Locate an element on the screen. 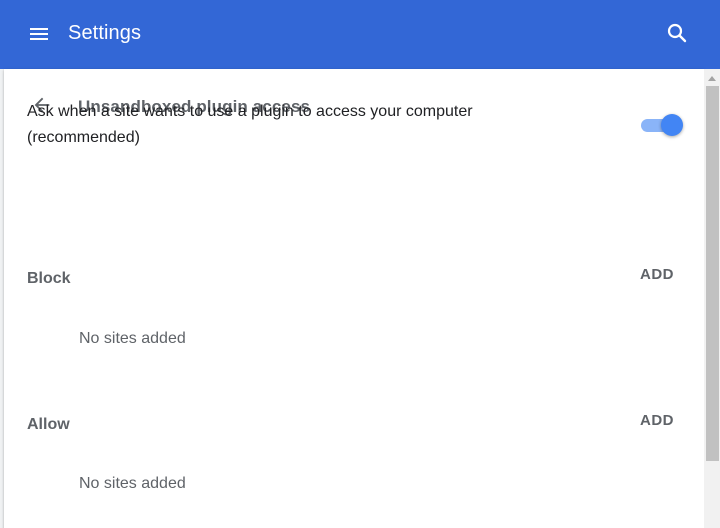 This screenshot has width=720, height=528. app-title: Settings is located at coordinates (105, 33).